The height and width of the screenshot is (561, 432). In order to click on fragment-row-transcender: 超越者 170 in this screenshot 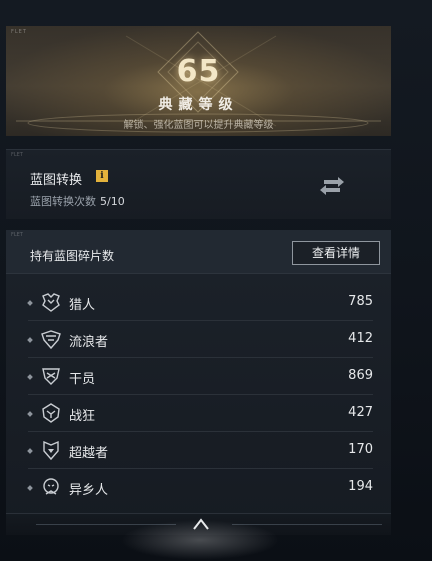, I will do `click(200, 450)`.